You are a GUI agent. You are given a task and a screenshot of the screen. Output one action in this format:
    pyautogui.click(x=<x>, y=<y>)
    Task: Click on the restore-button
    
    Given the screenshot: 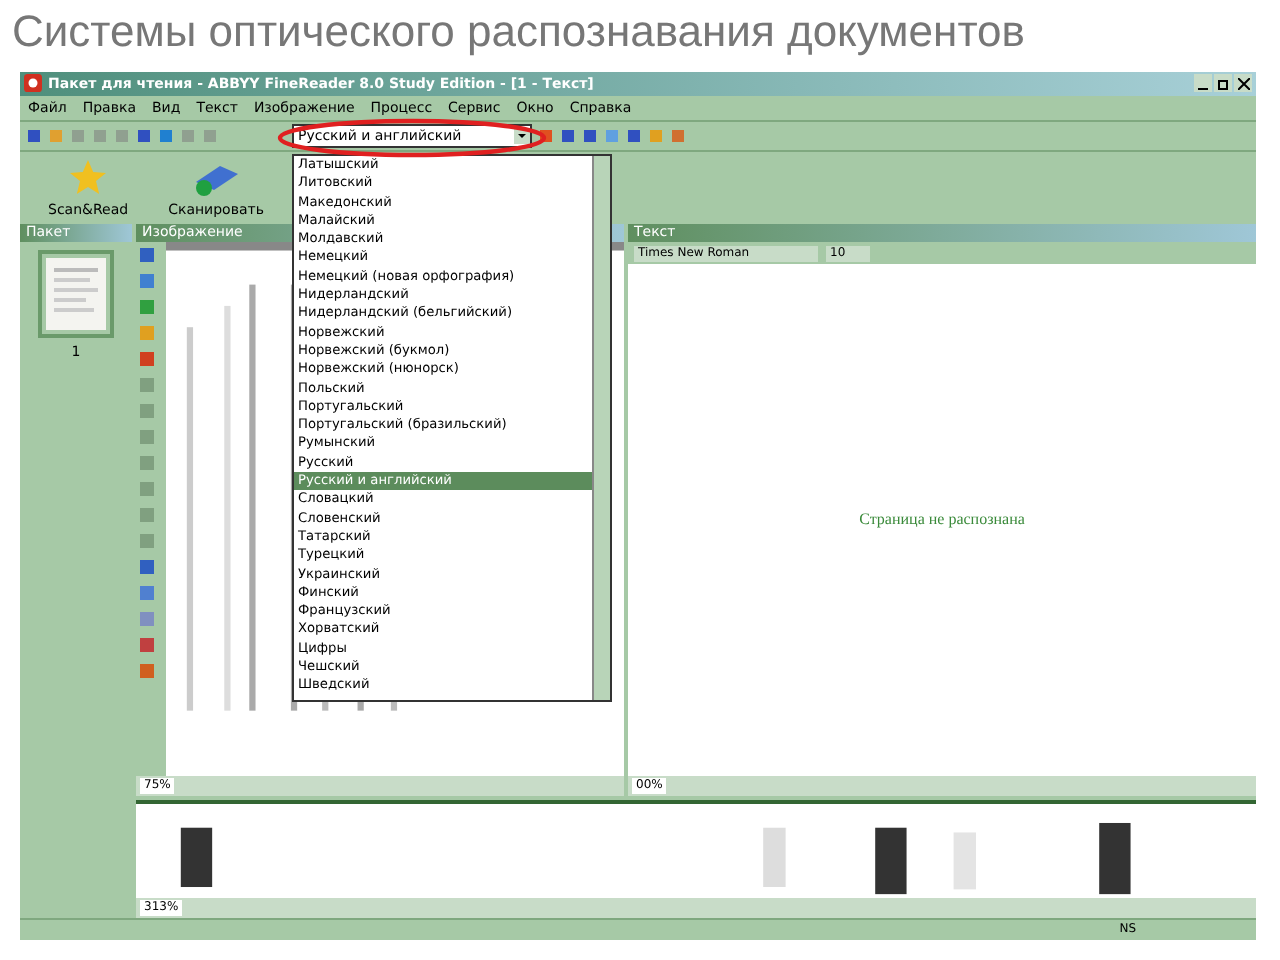 What is the action you would take?
    pyautogui.click(x=1223, y=83)
    